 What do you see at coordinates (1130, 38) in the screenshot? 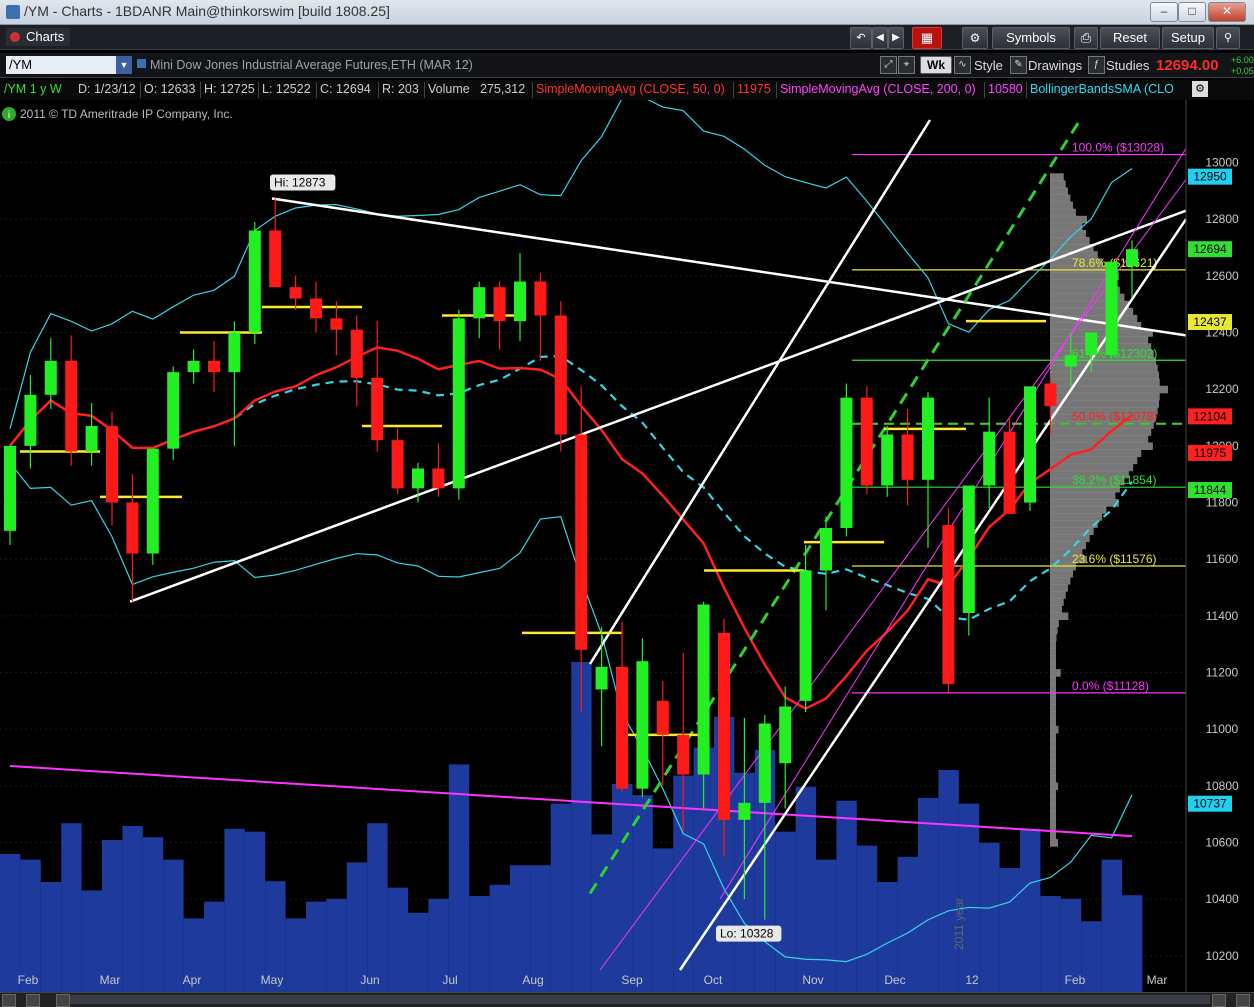
I see `reset-button: Reset` at bounding box center [1130, 38].